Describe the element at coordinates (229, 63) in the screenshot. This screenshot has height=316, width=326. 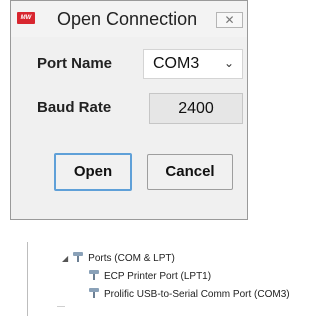
I see `chevron-down-icon: ⌄` at that location.